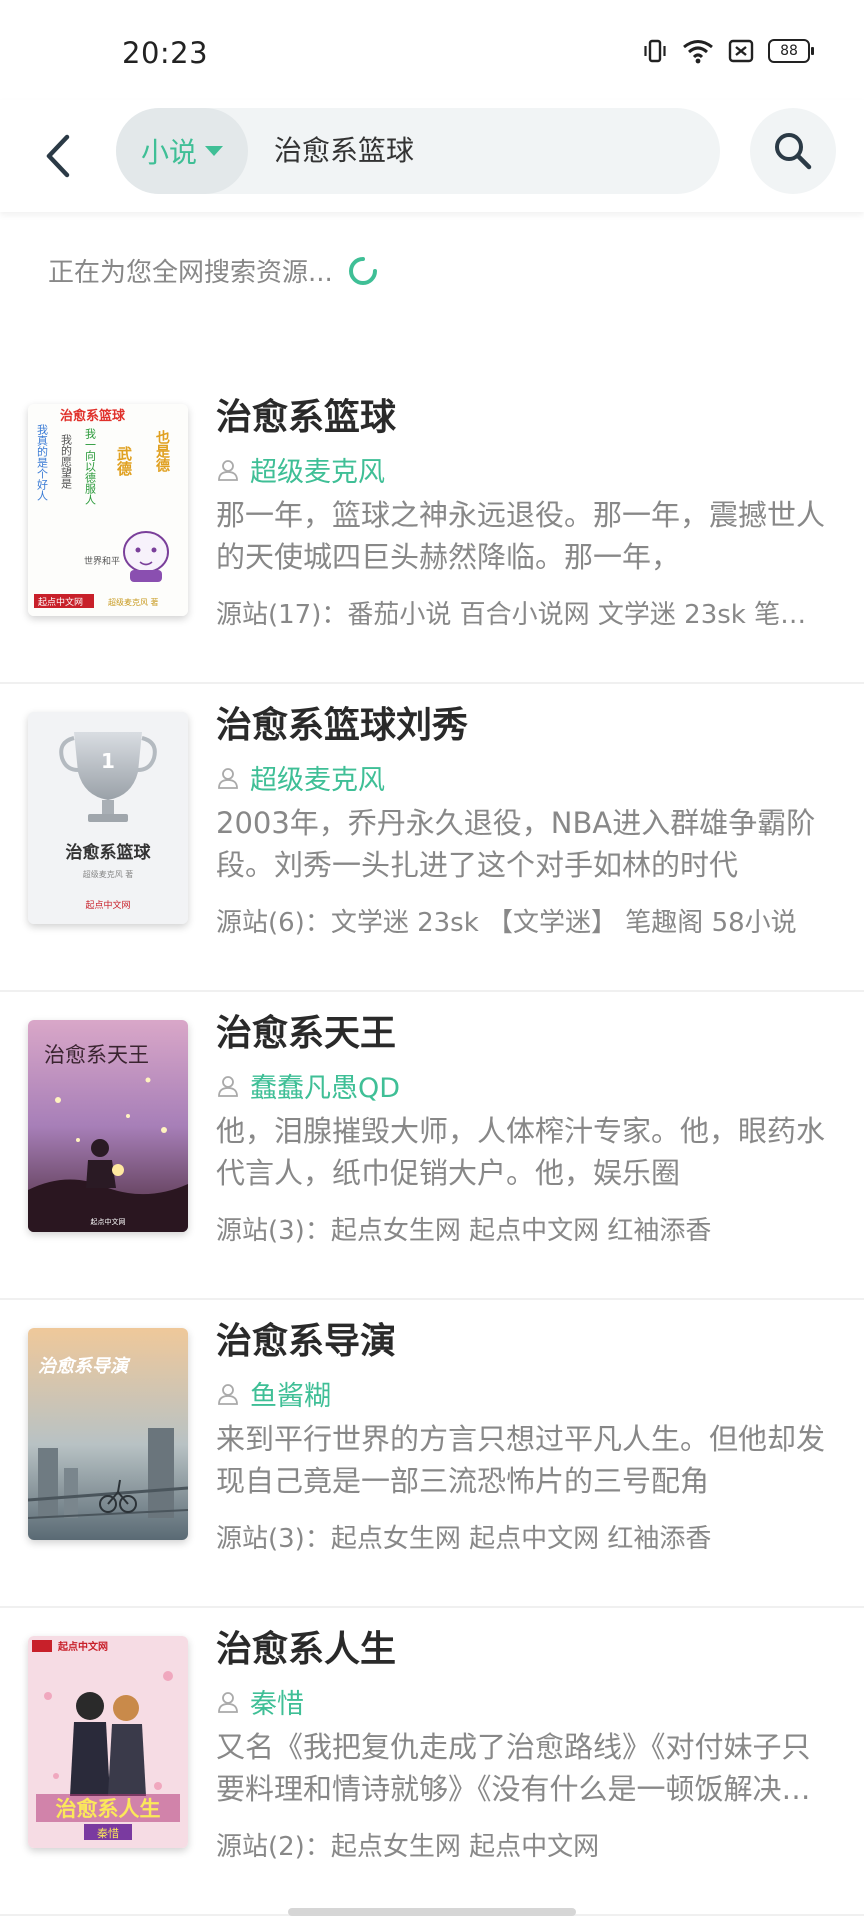  Describe the element at coordinates (791, 51) in the screenshot. I see `battery-icon: 88` at that location.